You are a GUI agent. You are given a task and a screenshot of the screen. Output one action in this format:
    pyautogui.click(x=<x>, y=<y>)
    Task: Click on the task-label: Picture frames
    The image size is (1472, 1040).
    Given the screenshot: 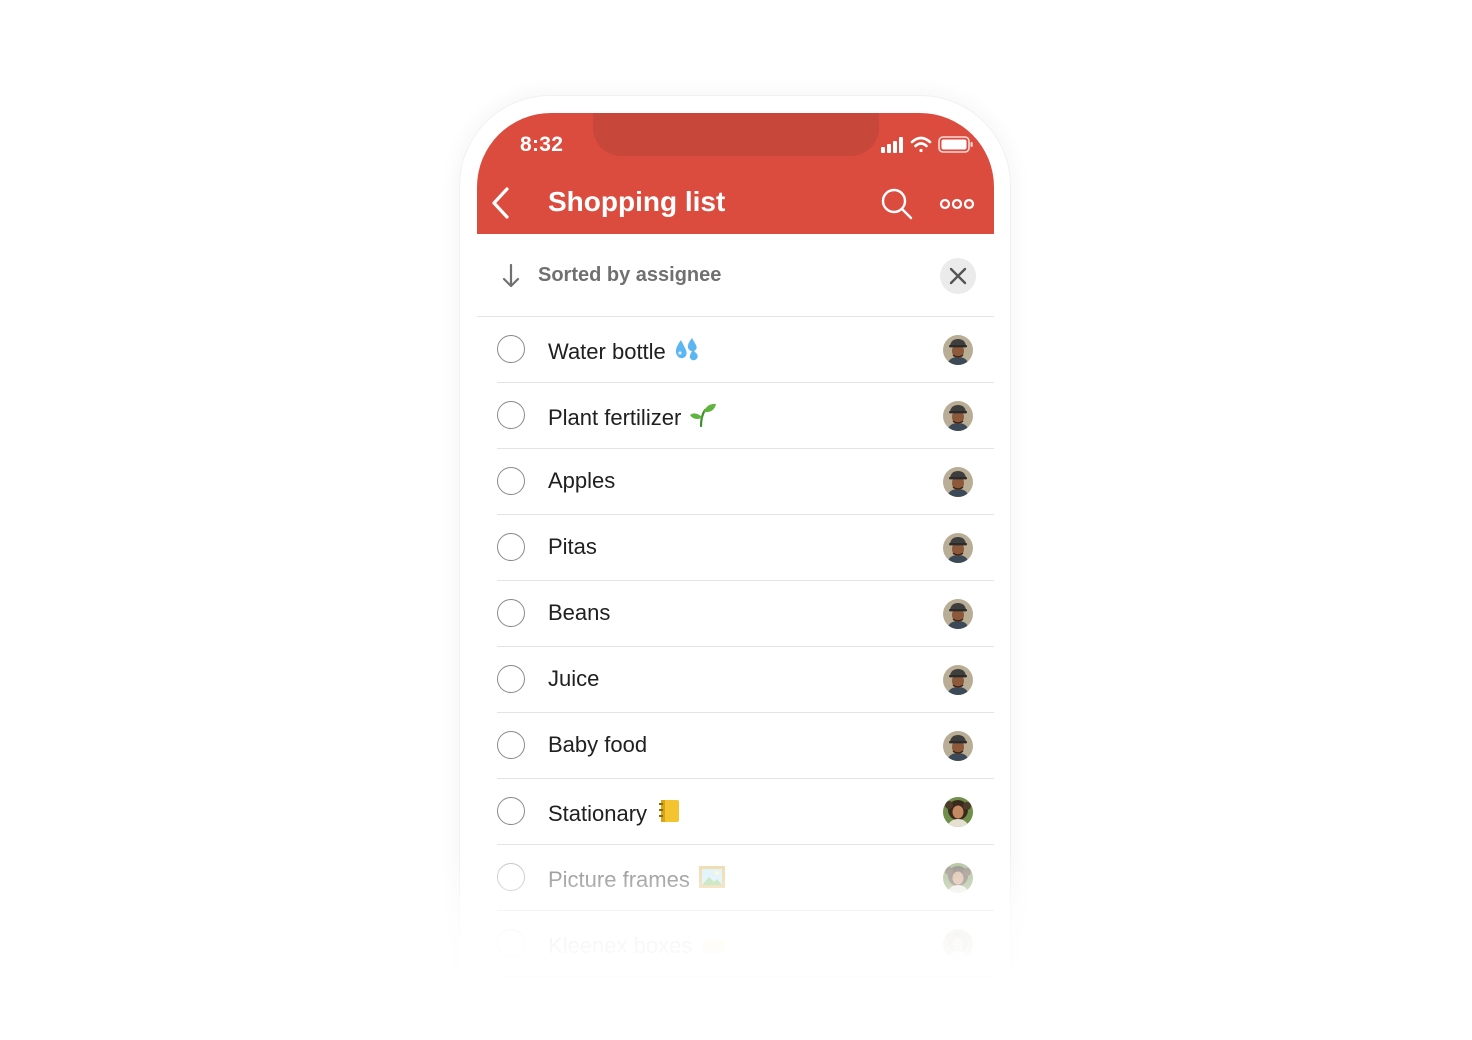 What is the action you would take?
    pyautogui.click(x=637, y=878)
    